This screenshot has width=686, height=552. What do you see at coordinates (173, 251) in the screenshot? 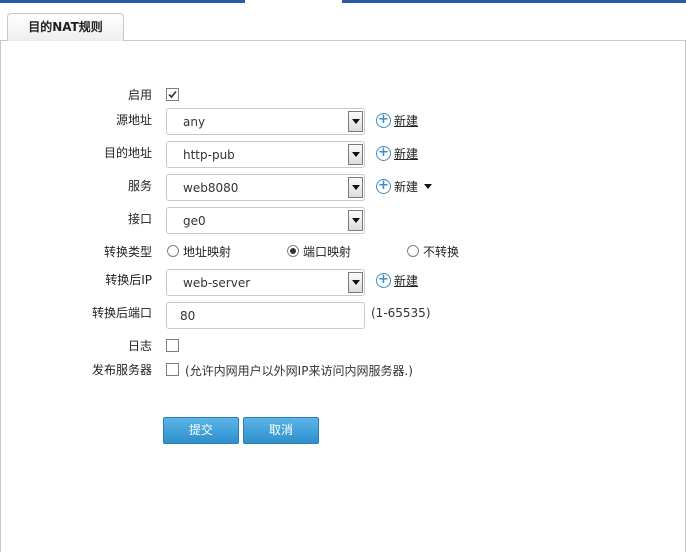
I see `radio-address-mapping` at bounding box center [173, 251].